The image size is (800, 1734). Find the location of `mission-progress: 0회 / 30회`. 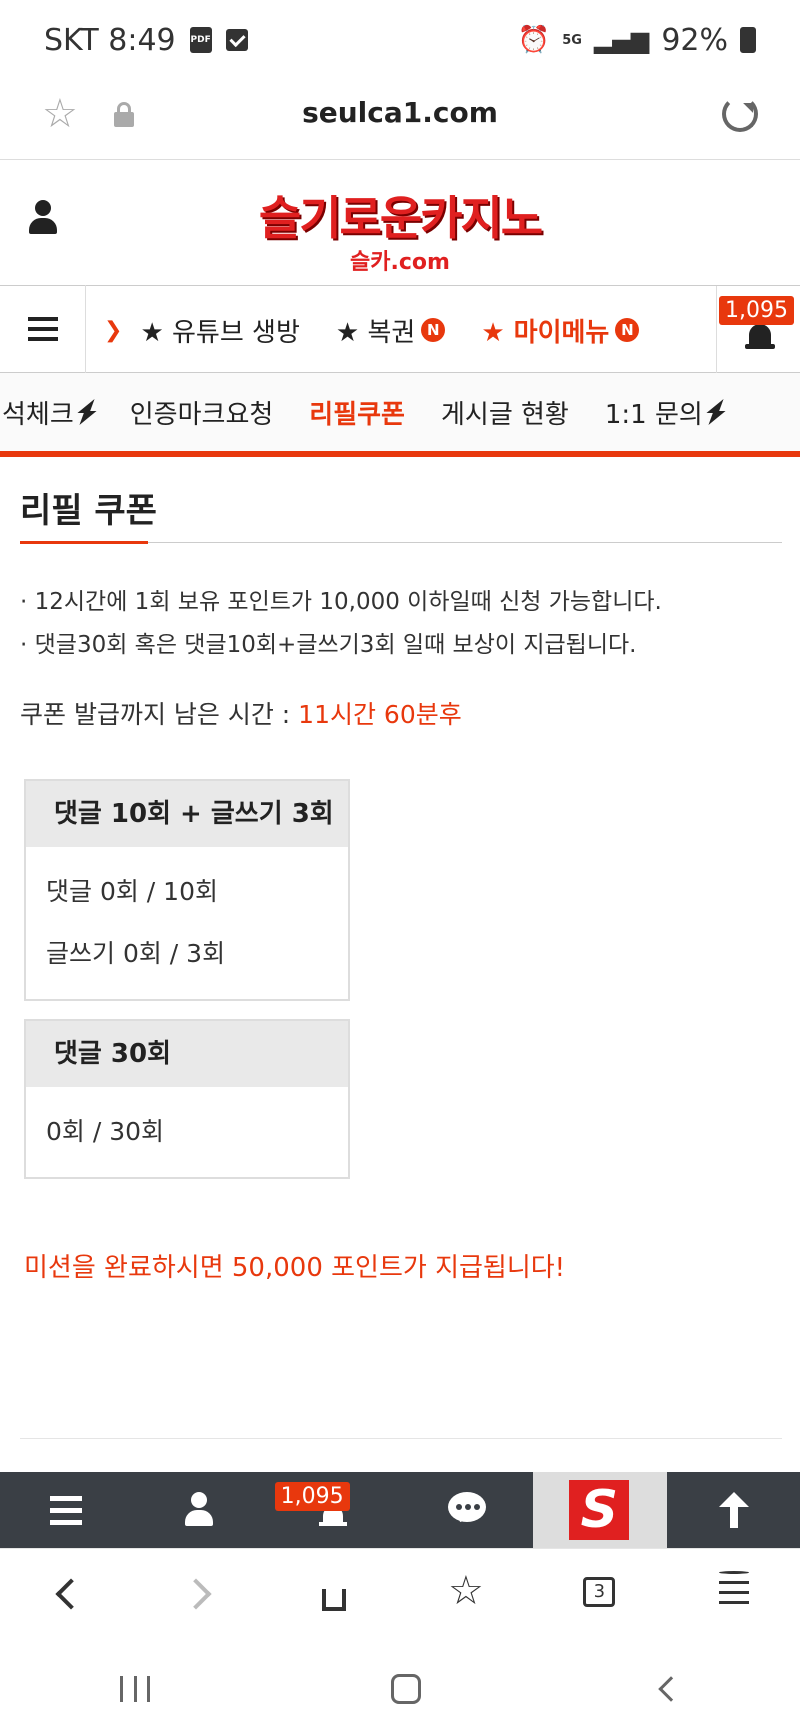

mission-progress: 0회 / 30회 is located at coordinates (105, 1131).